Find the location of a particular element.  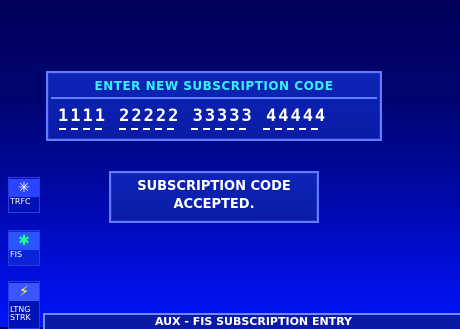

sidebar-item-lightning-strike: ⚡ LTNG STRK is located at coordinates (24, 305).